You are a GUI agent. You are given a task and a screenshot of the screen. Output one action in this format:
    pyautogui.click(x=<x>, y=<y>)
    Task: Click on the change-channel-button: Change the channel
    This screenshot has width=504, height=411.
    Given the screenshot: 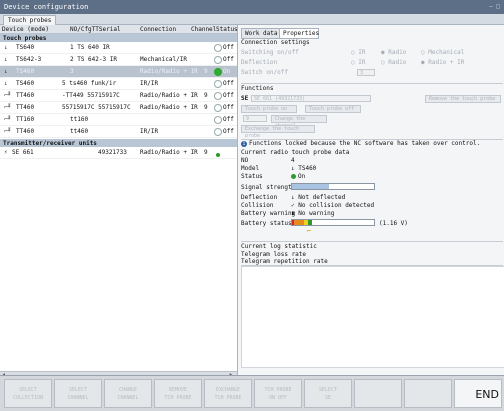 What is the action you would take?
    pyautogui.click(x=299, y=122)
    